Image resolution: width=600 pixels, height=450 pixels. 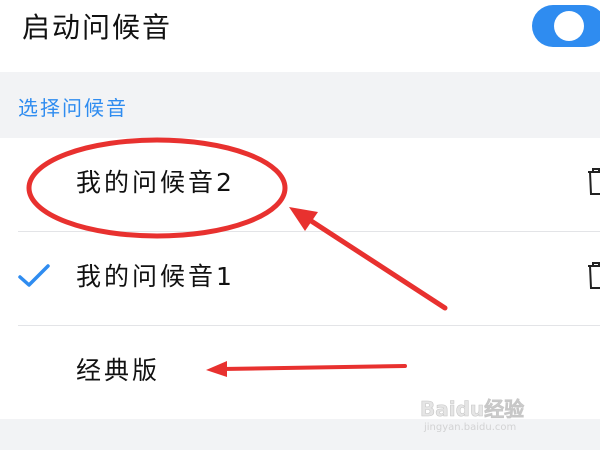 I want to click on list-item-label: 我的问候音2, so click(x=155, y=182).